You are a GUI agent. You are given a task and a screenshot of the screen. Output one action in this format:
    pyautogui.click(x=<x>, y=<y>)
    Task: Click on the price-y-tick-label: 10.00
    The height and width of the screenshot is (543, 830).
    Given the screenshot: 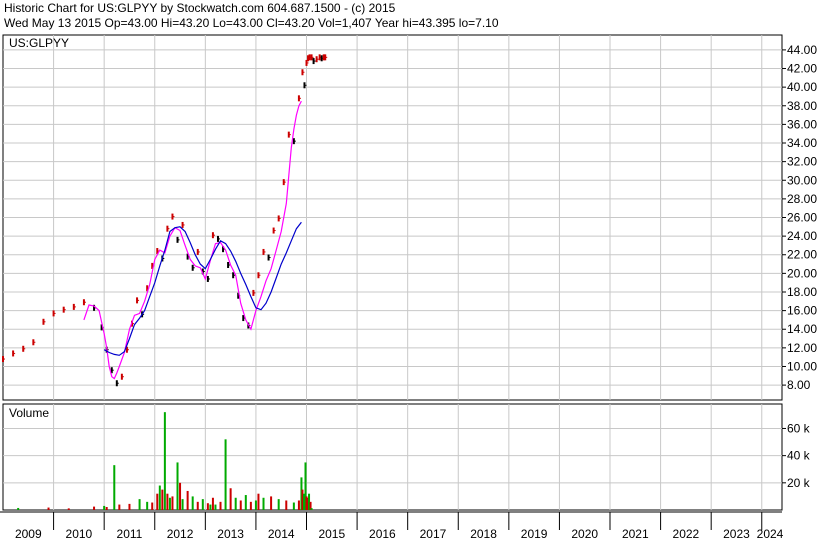 What is the action you would take?
    pyautogui.click(x=802, y=366)
    